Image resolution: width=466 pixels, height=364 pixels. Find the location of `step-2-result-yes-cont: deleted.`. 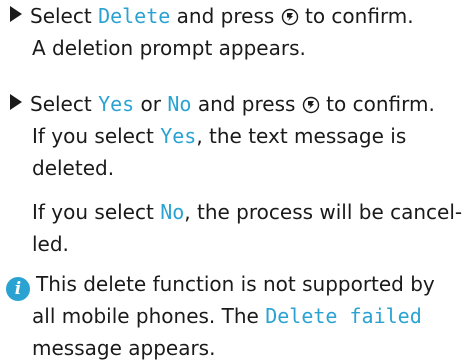

step-2-result-yes-cont: deleted. is located at coordinates (73, 168).